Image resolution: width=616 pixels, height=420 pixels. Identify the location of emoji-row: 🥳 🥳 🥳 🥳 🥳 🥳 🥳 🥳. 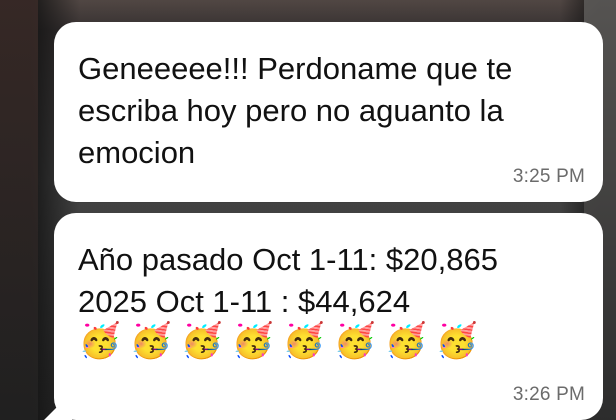
(278, 341).